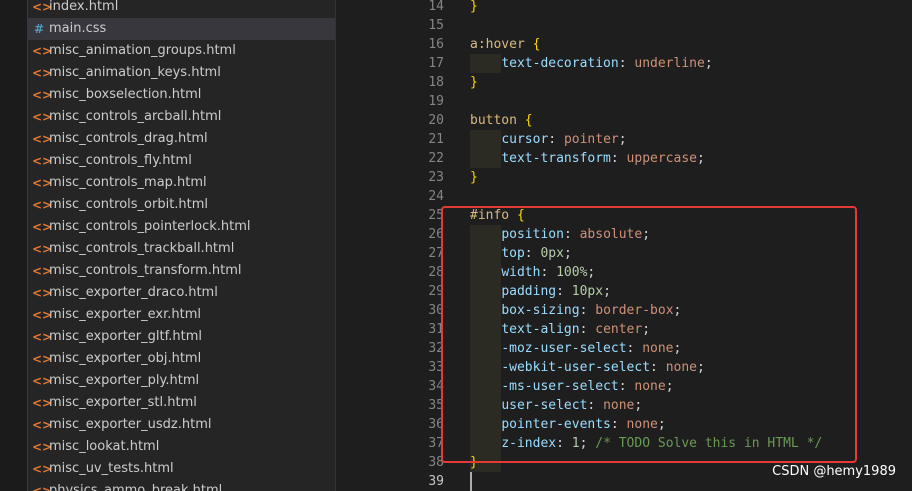 The width and height of the screenshot is (912, 491). Describe the element at coordinates (525, 139) in the screenshot. I see `code-token: cursor` at that location.